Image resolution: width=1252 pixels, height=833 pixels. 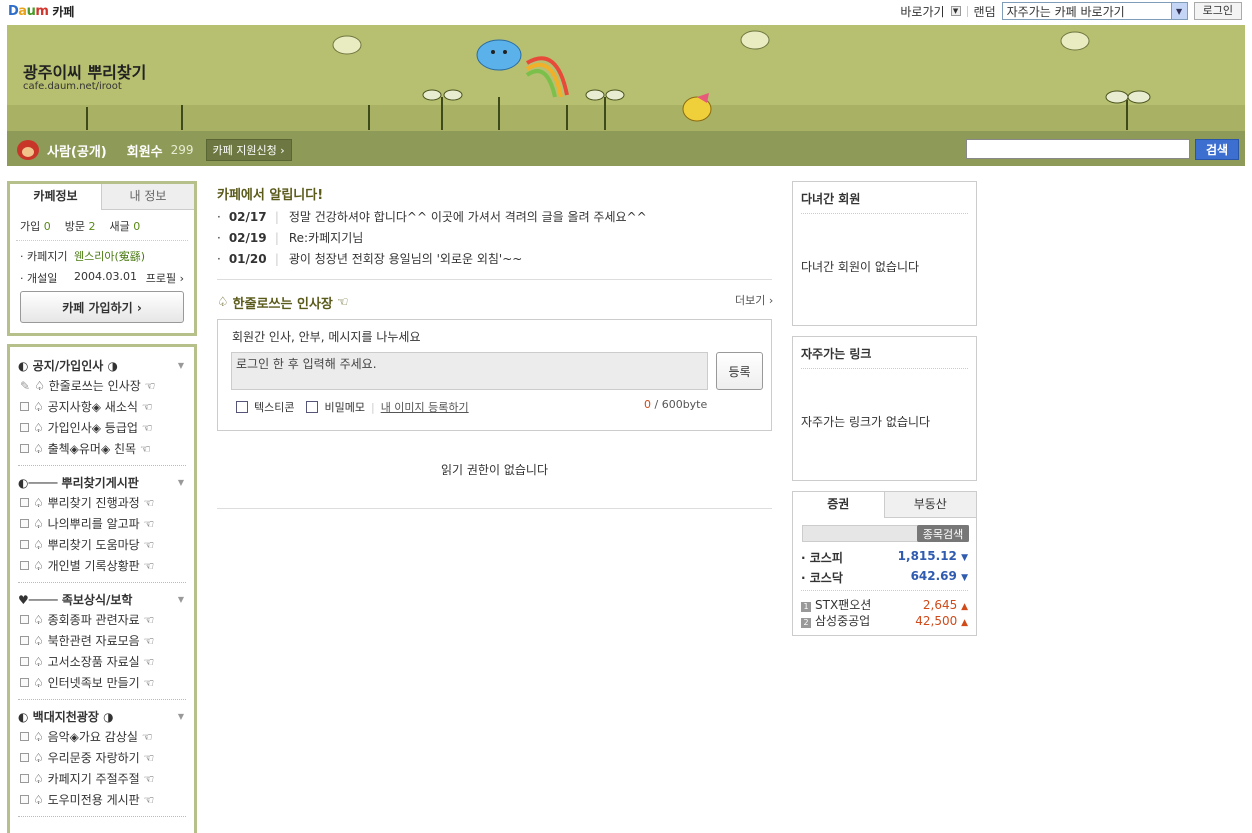 What do you see at coordinates (102, 448) in the screenshot?
I see `menu-item: ♤ 출첵◈유머◈ 친목 ☜` at bounding box center [102, 448].